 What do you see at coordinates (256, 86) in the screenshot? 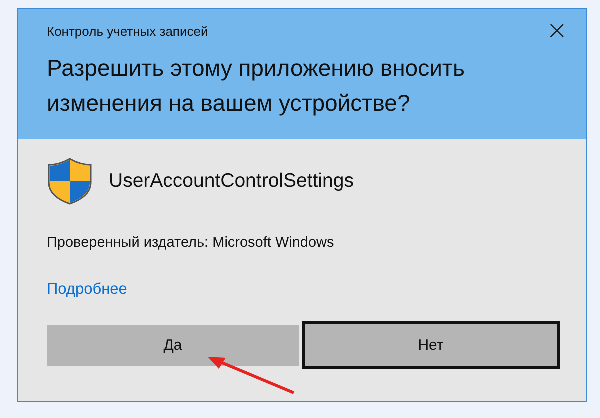
I see `prompt-heading: Разрешить этому приложению вносить изменения на вашем устройстве?` at bounding box center [256, 86].